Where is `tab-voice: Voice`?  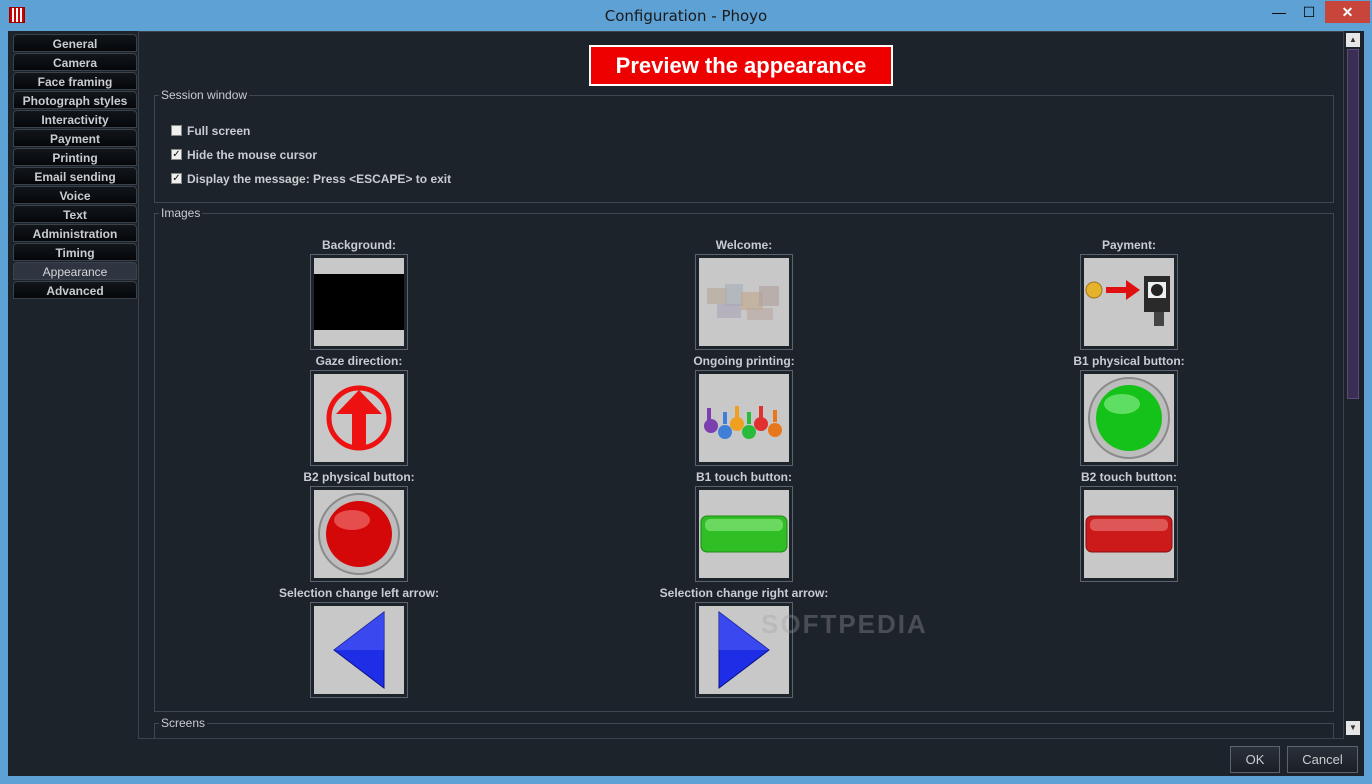 tab-voice: Voice is located at coordinates (75, 195).